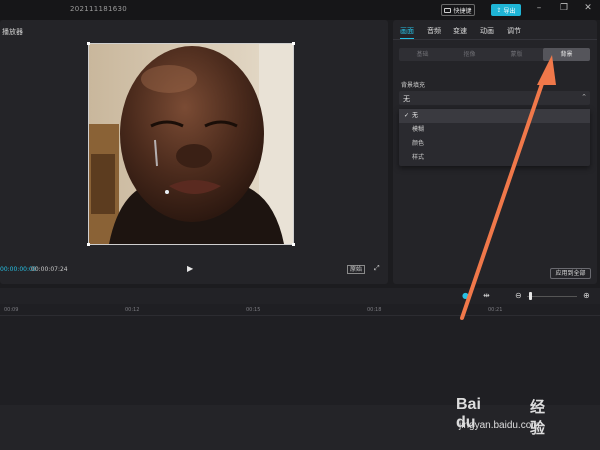 The image size is (600, 450). What do you see at coordinates (499, 10) in the screenshot?
I see `upload-icon: ⇪` at bounding box center [499, 10].